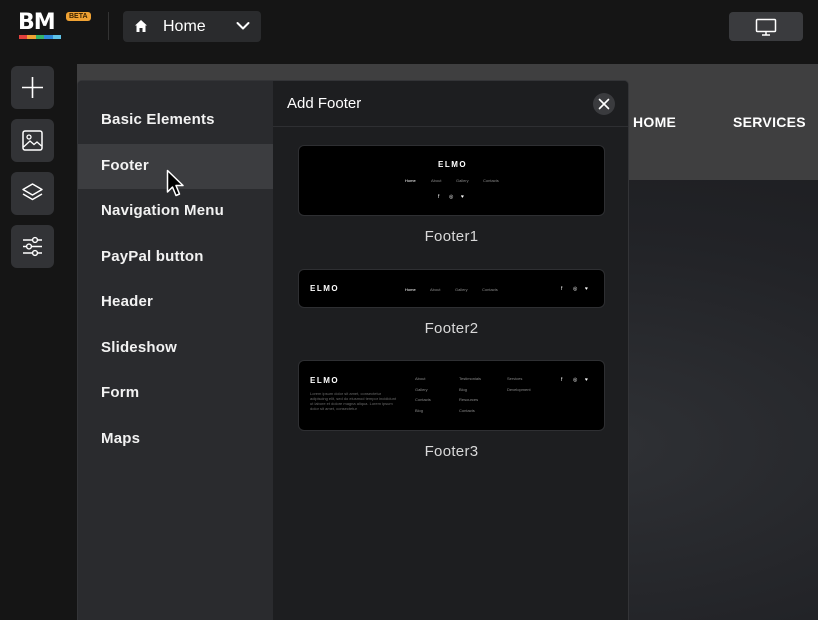 The width and height of the screenshot is (818, 620). What do you see at coordinates (175, 183) in the screenshot?
I see `mouse-cursor-icon` at bounding box center [175, 183].